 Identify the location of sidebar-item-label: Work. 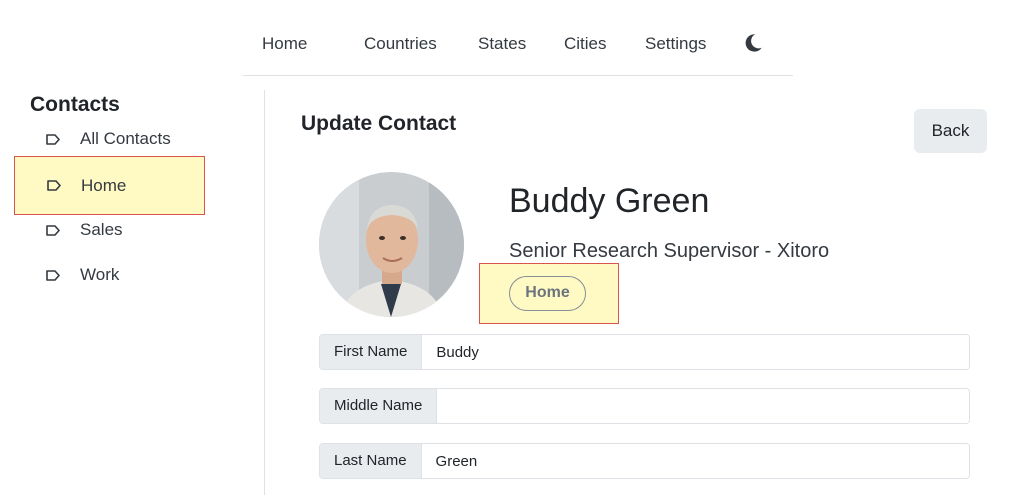
(100, 274).